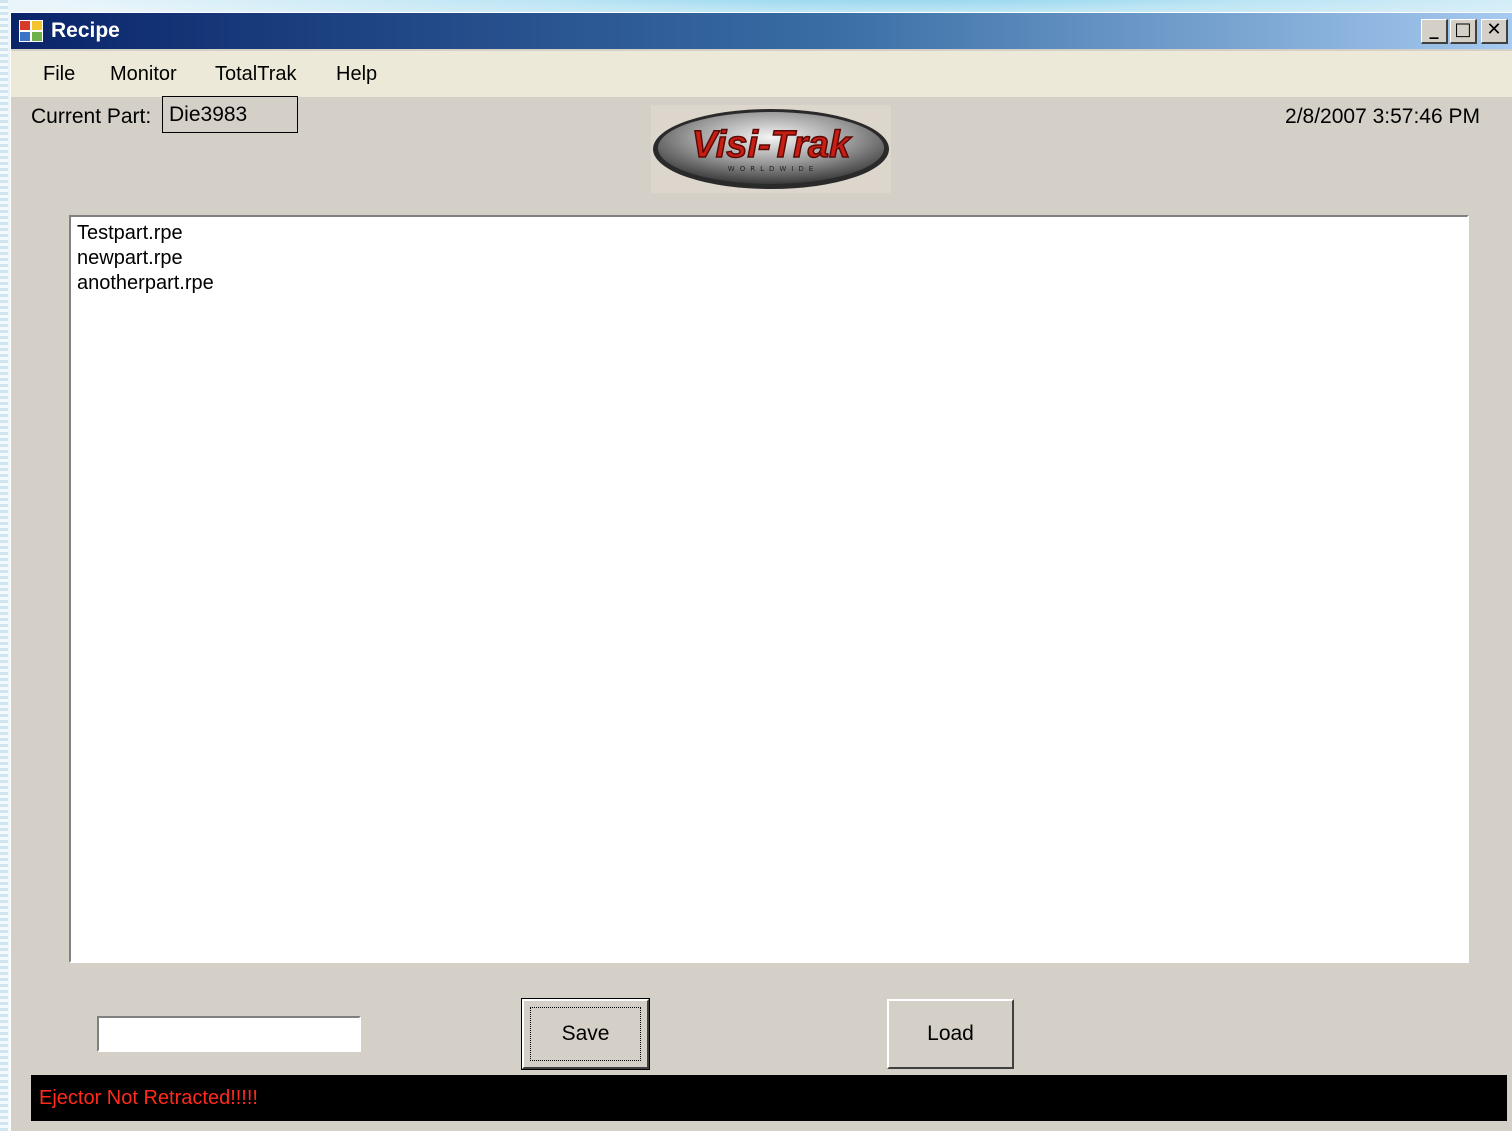 This screenshot has height=1131, width=1512. I want to click on maximize-icon: □, so click(1463, 31).